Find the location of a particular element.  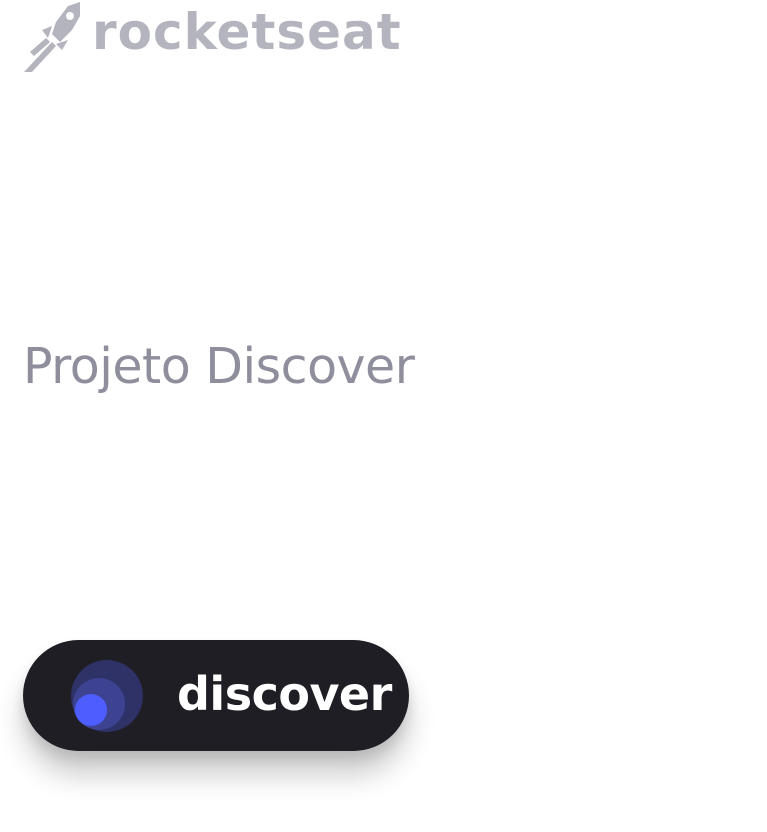

page-title: Projeto Discover is located at coordinates (219, 366).